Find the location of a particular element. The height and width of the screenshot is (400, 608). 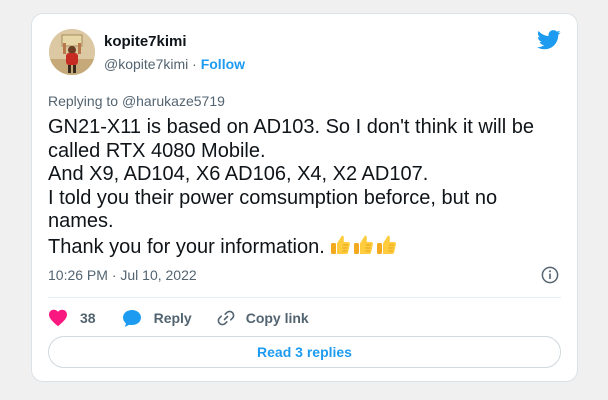

reply-label: Reply is located at coordinates (172, 318).